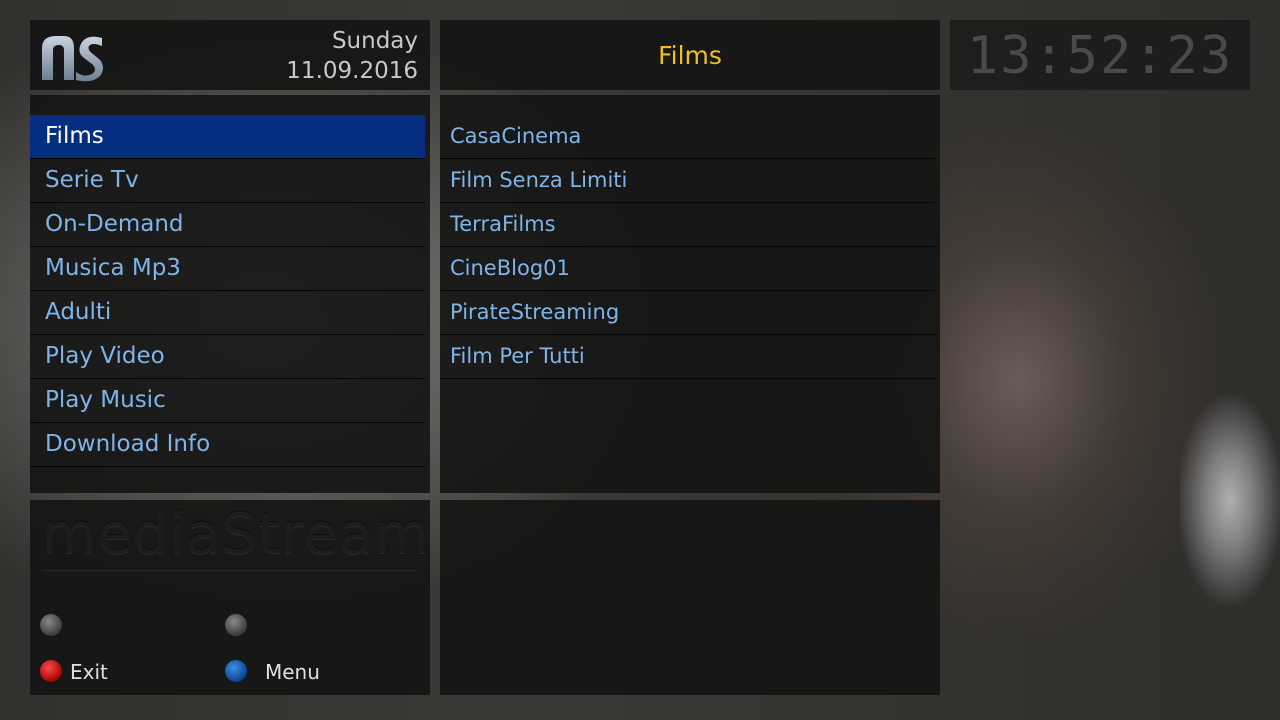 The width and height of the screenshot is (1280, 720). I want to click on clock: 13:52:23, so click(1100, 56).